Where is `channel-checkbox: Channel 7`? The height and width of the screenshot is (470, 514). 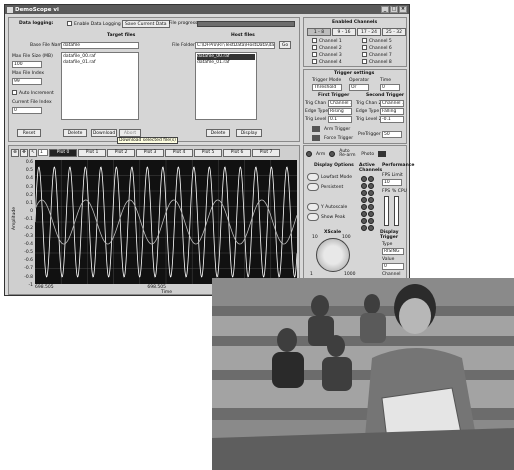
channel-checkbox: Channel 7 is located at coordinates (377, 55).